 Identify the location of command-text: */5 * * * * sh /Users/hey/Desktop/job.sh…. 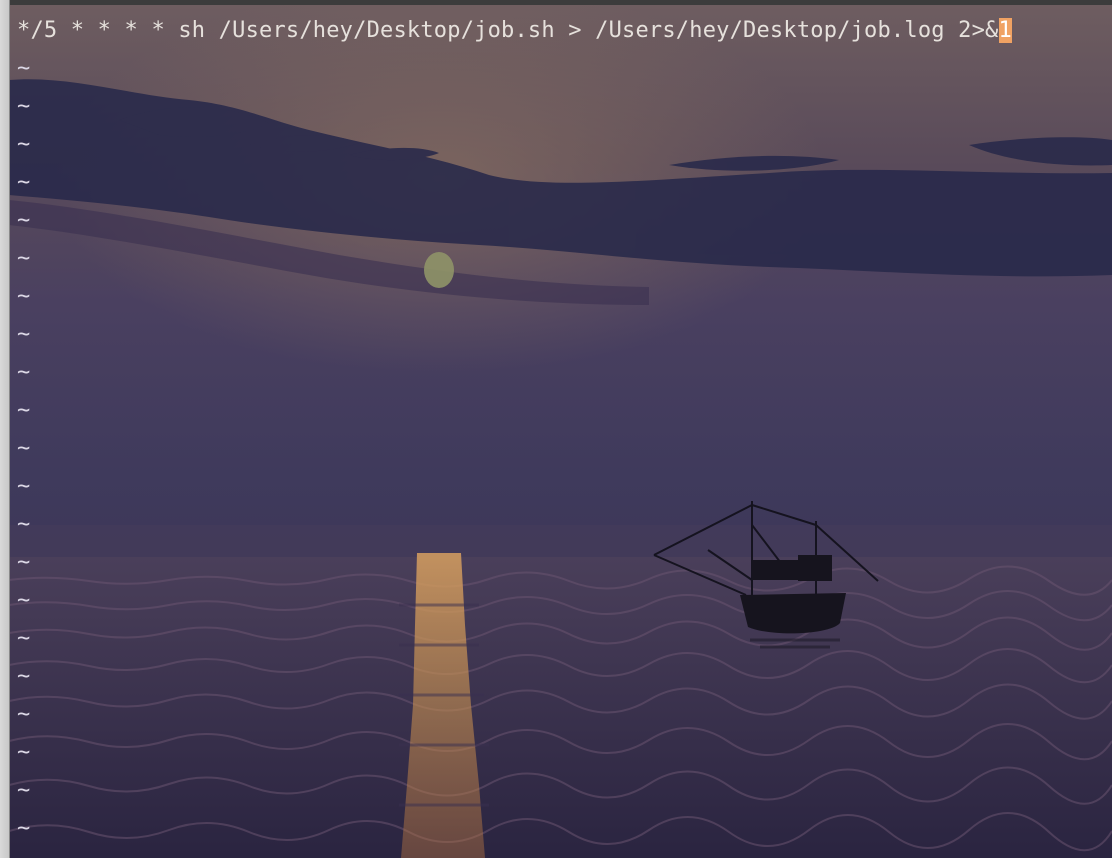
(508, 30).